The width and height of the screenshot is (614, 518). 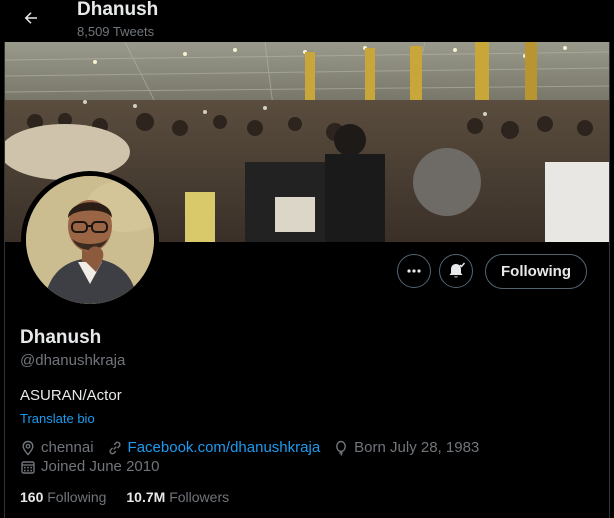 I want to click on birthday-item: Born July 28, 1983, so click(x=406, y=447).